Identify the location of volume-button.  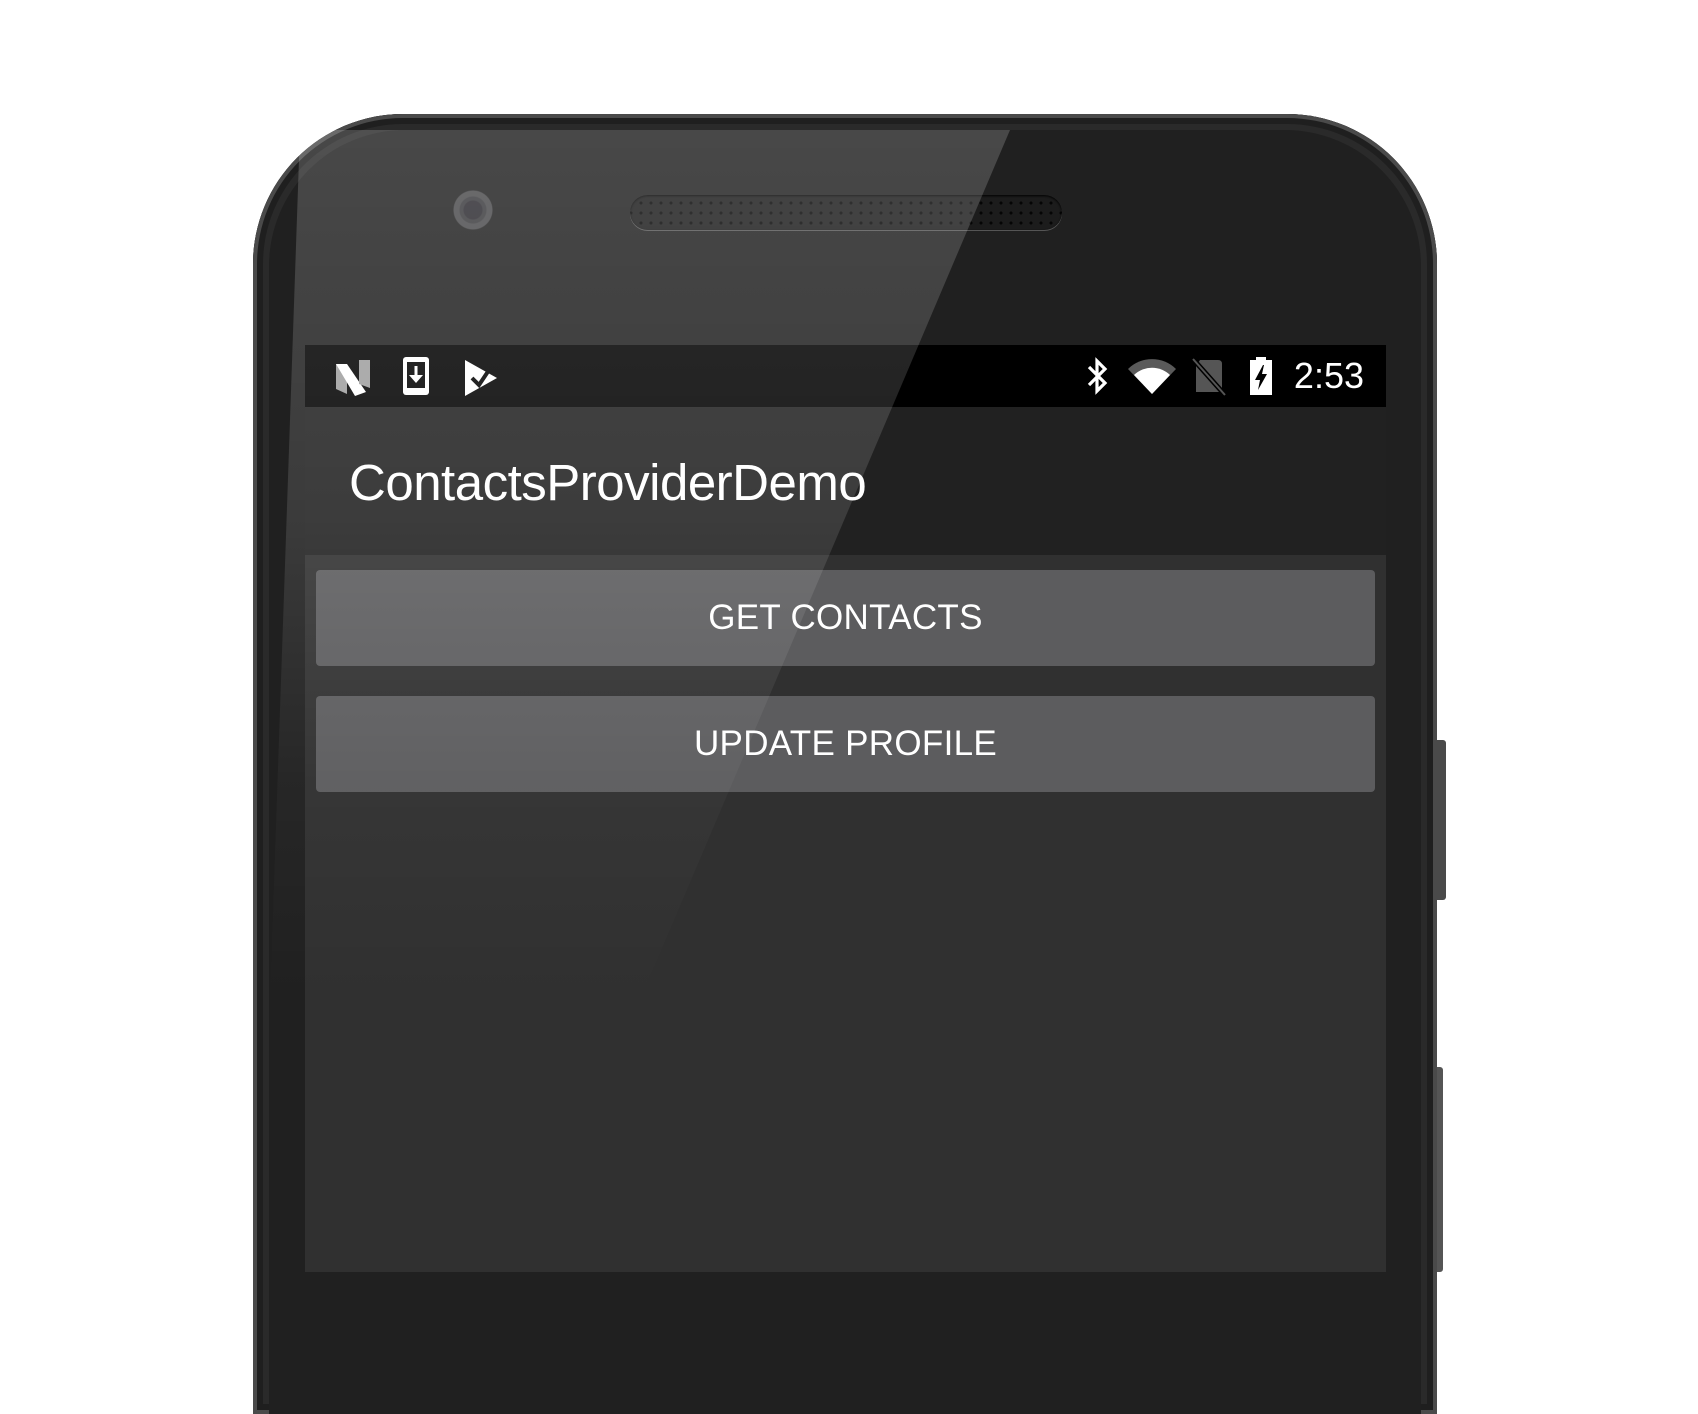
(1440, 1169).